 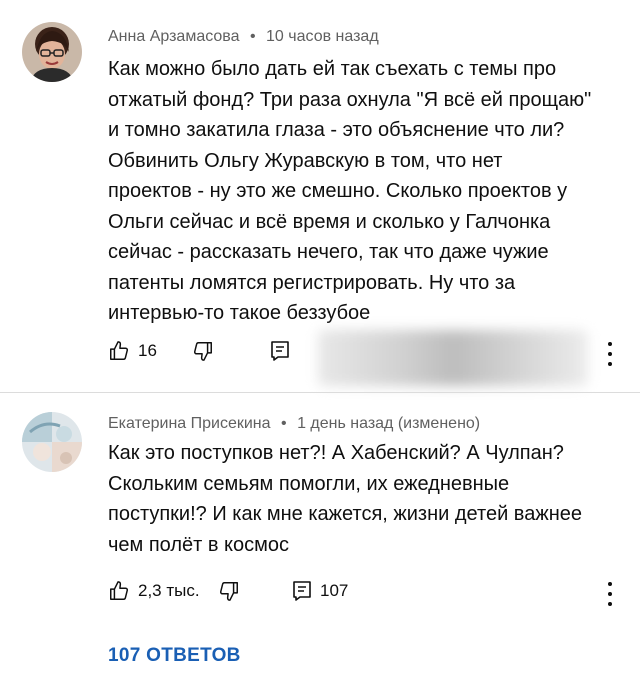 I want to click on comment-actions: 2,3 тыс. 107, so click(x=320, y=592).